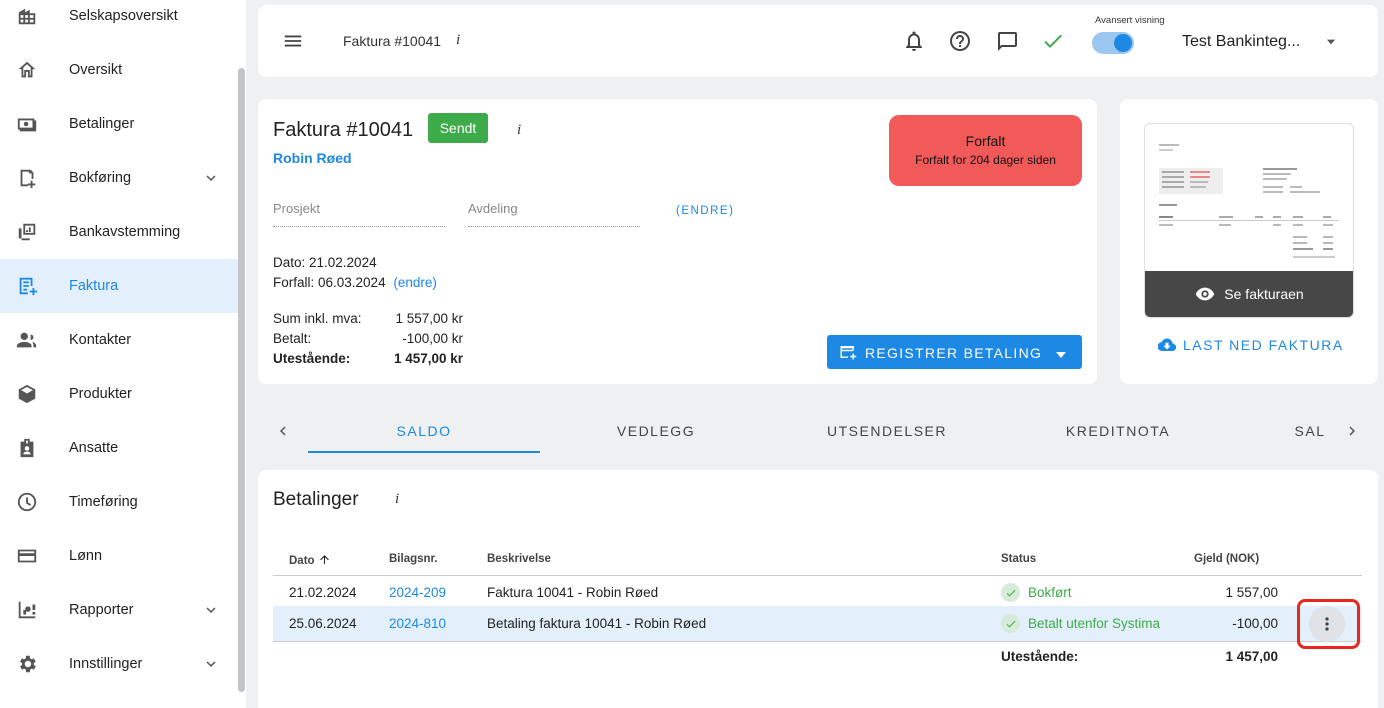  Describe the element at coordinates (554, 214) in the screenshot. I see `department-field: Avdeling` at that location.